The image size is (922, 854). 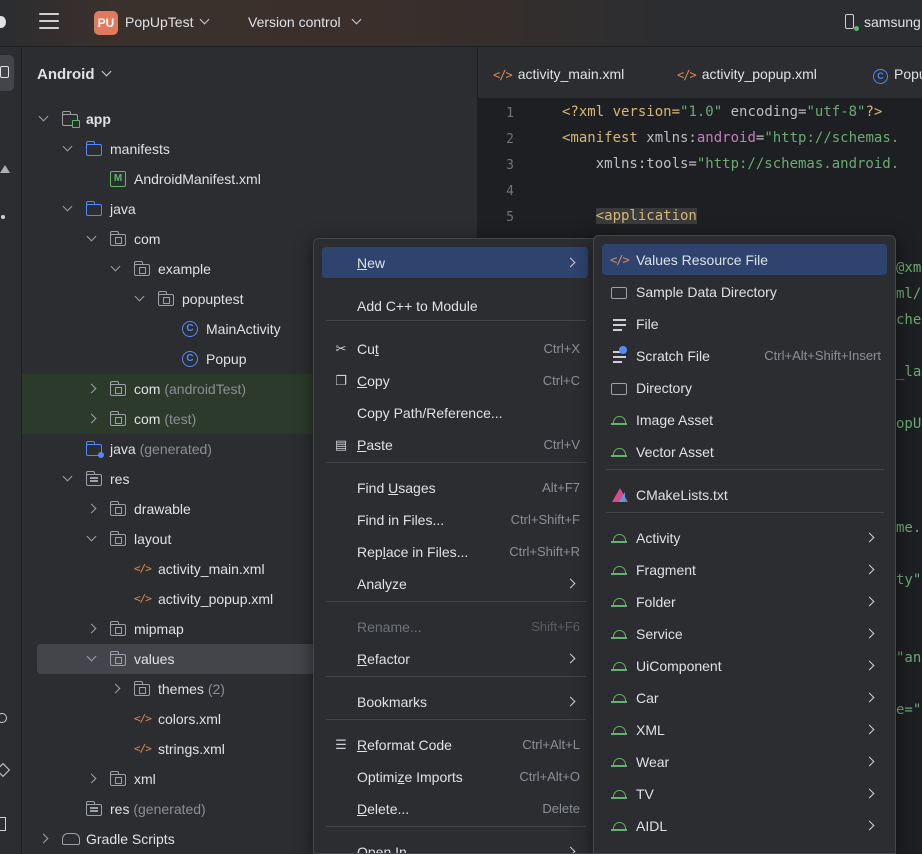 I want to click on device-selector: samsung, so click(x=892, y=22).